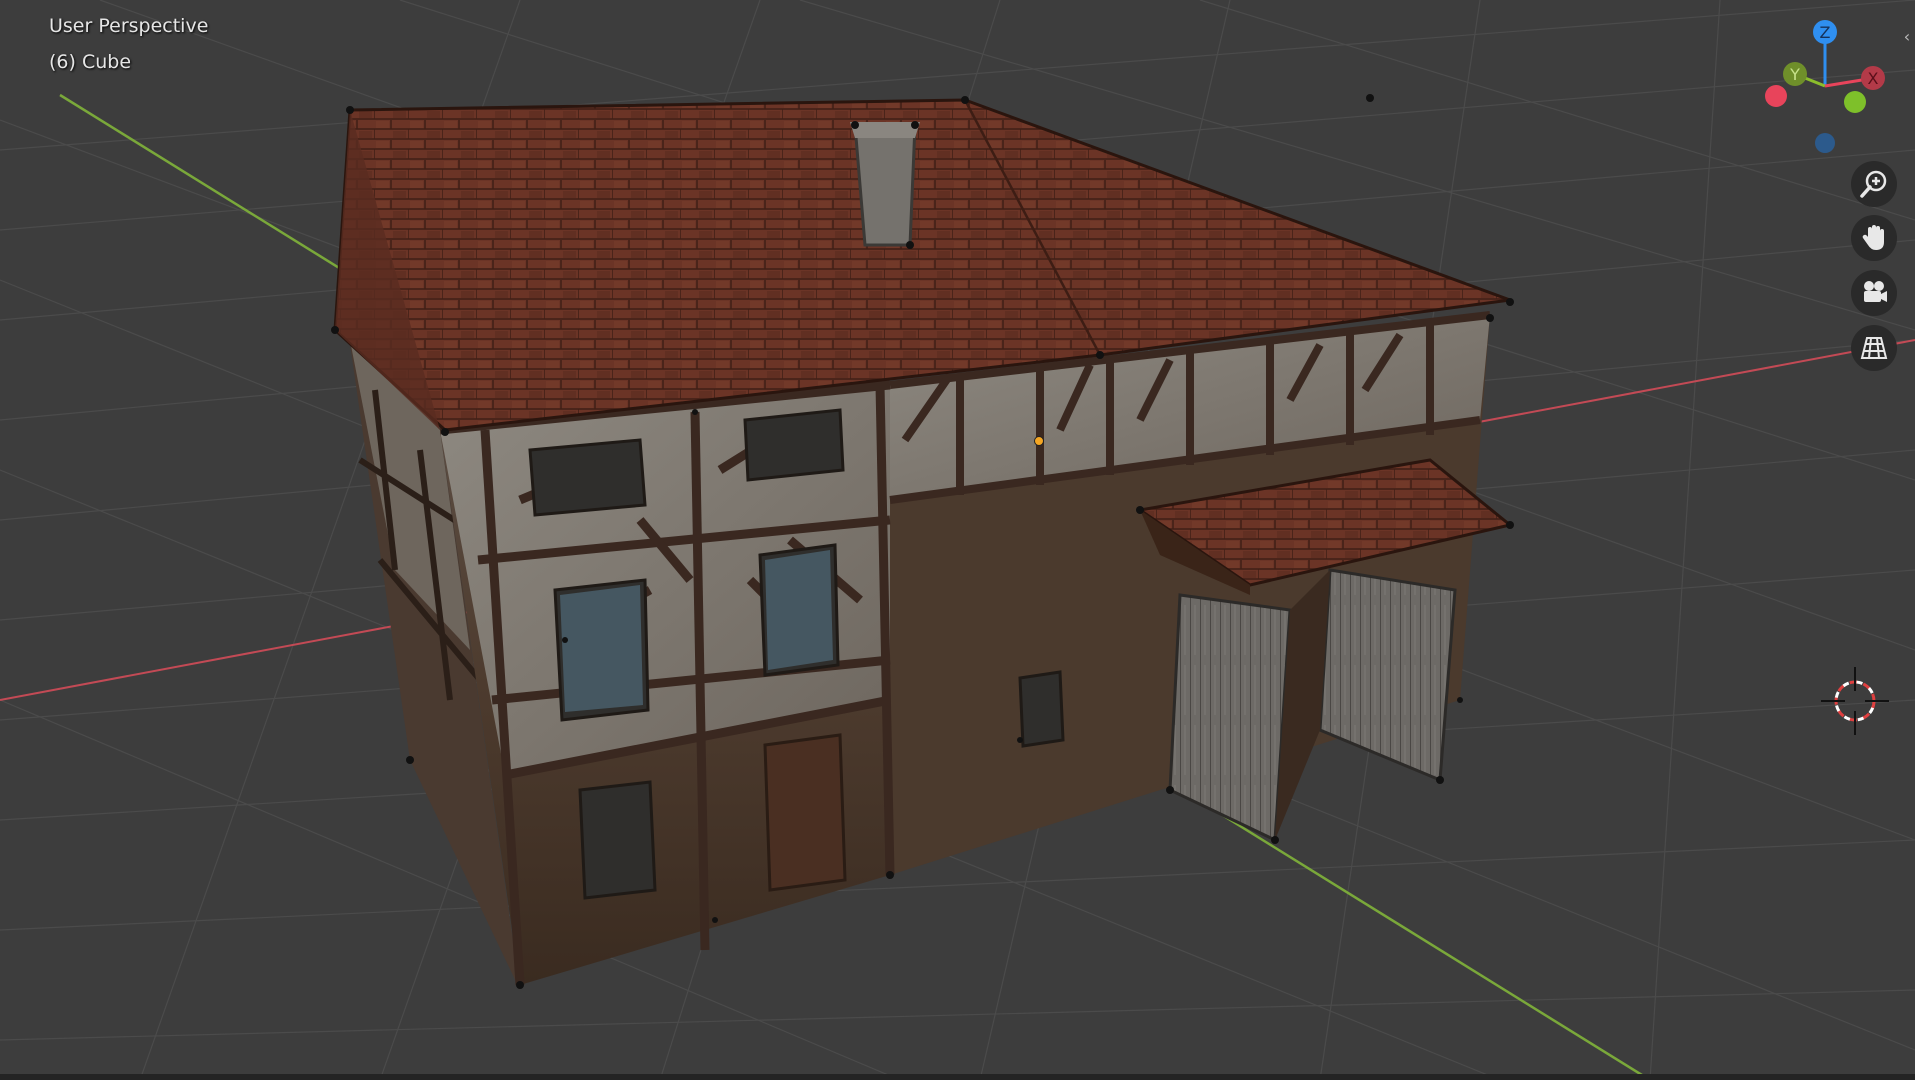 Image resolution: width=1915 pixels, height=1080 pixels. I want to click on pan-button, so click(1874, 238).